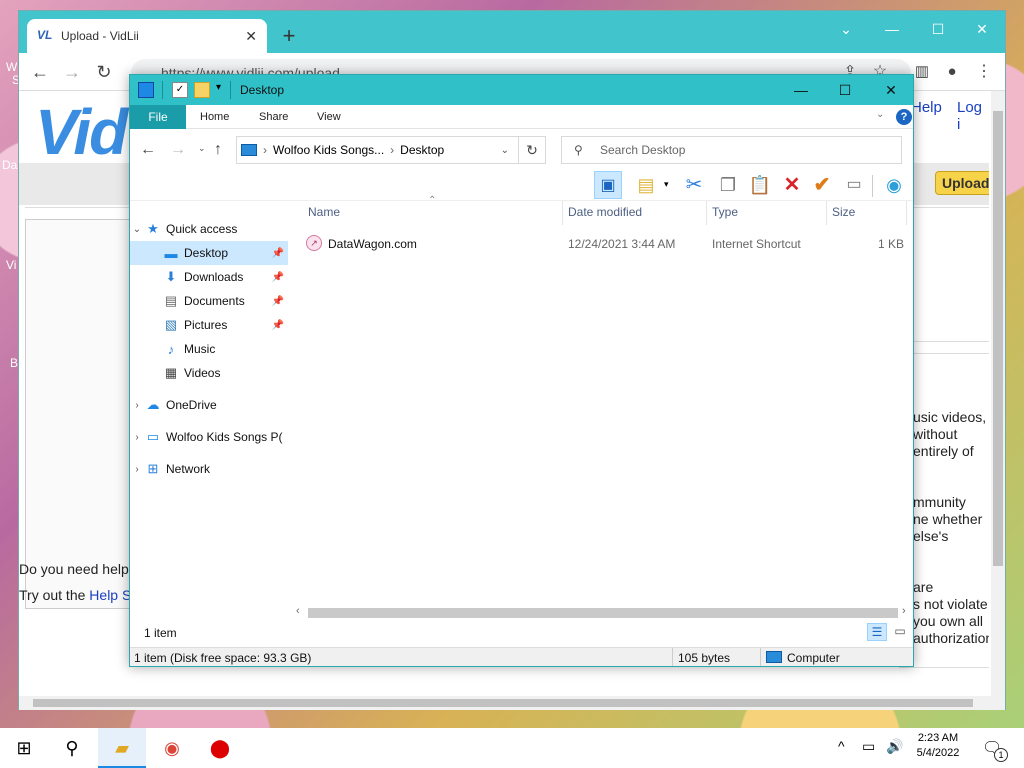 The image size is (1024, 768). What do you see at coordinates (952, 72) in the screenshot?
I see `profile-avatar-icon: ●` at bounding box center [952, 72].